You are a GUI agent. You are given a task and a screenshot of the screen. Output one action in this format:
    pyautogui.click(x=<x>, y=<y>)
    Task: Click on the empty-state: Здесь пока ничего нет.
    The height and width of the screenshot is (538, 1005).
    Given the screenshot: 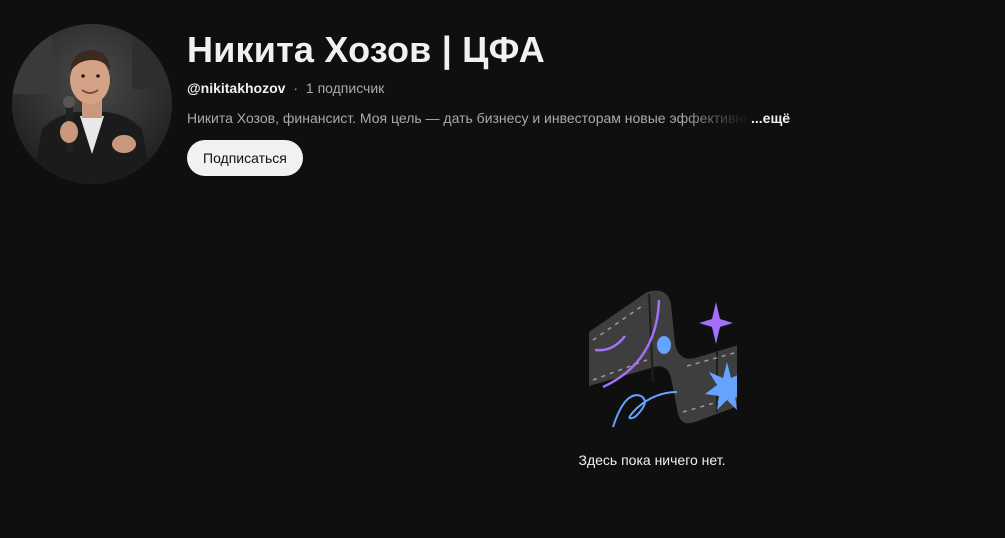 What is the action you would take?
    pyautogui.click(x=652, y=376)
    